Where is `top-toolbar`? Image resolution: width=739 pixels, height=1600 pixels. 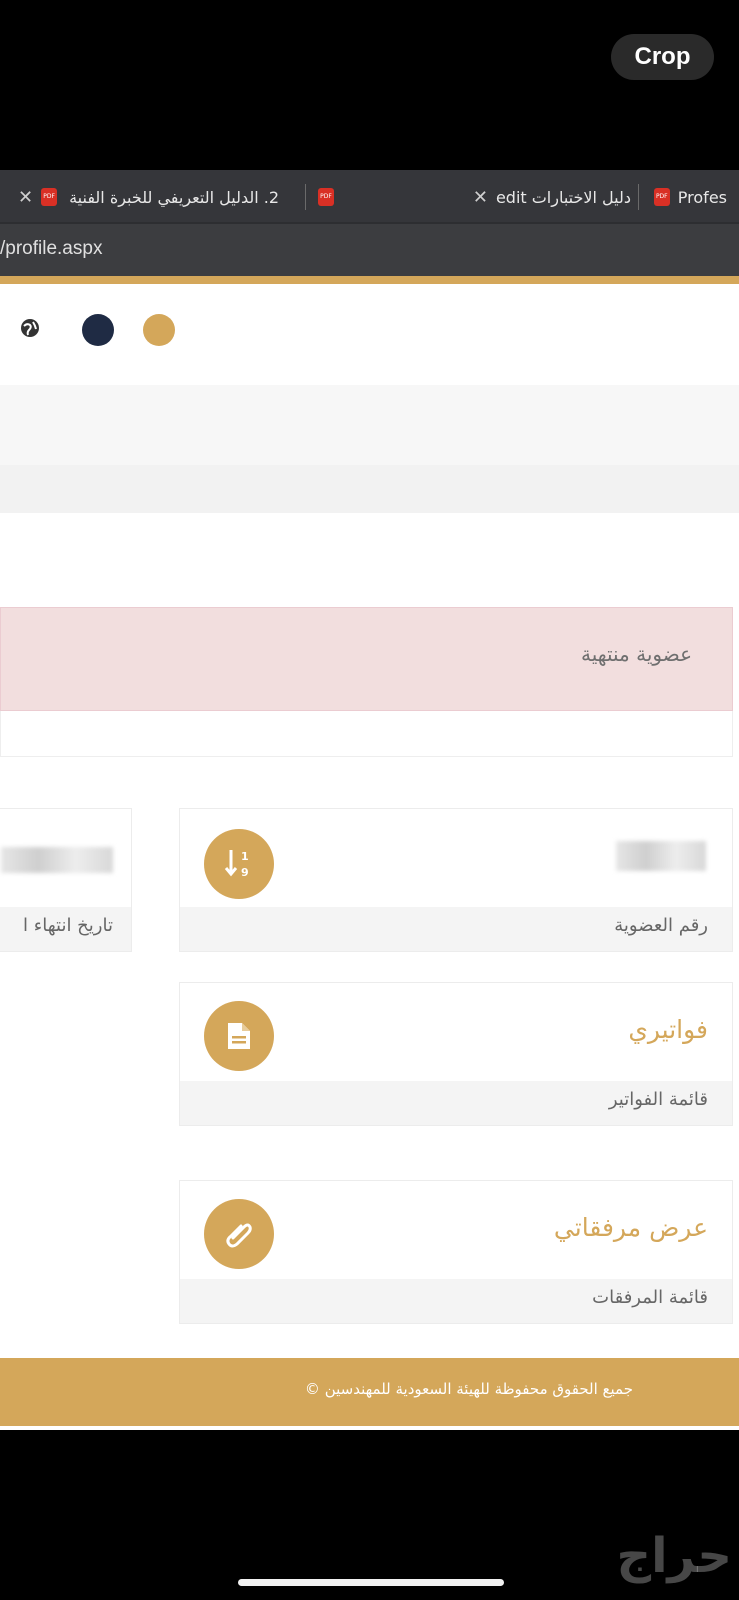 top-toolbar is located at coordinates (369, 322).